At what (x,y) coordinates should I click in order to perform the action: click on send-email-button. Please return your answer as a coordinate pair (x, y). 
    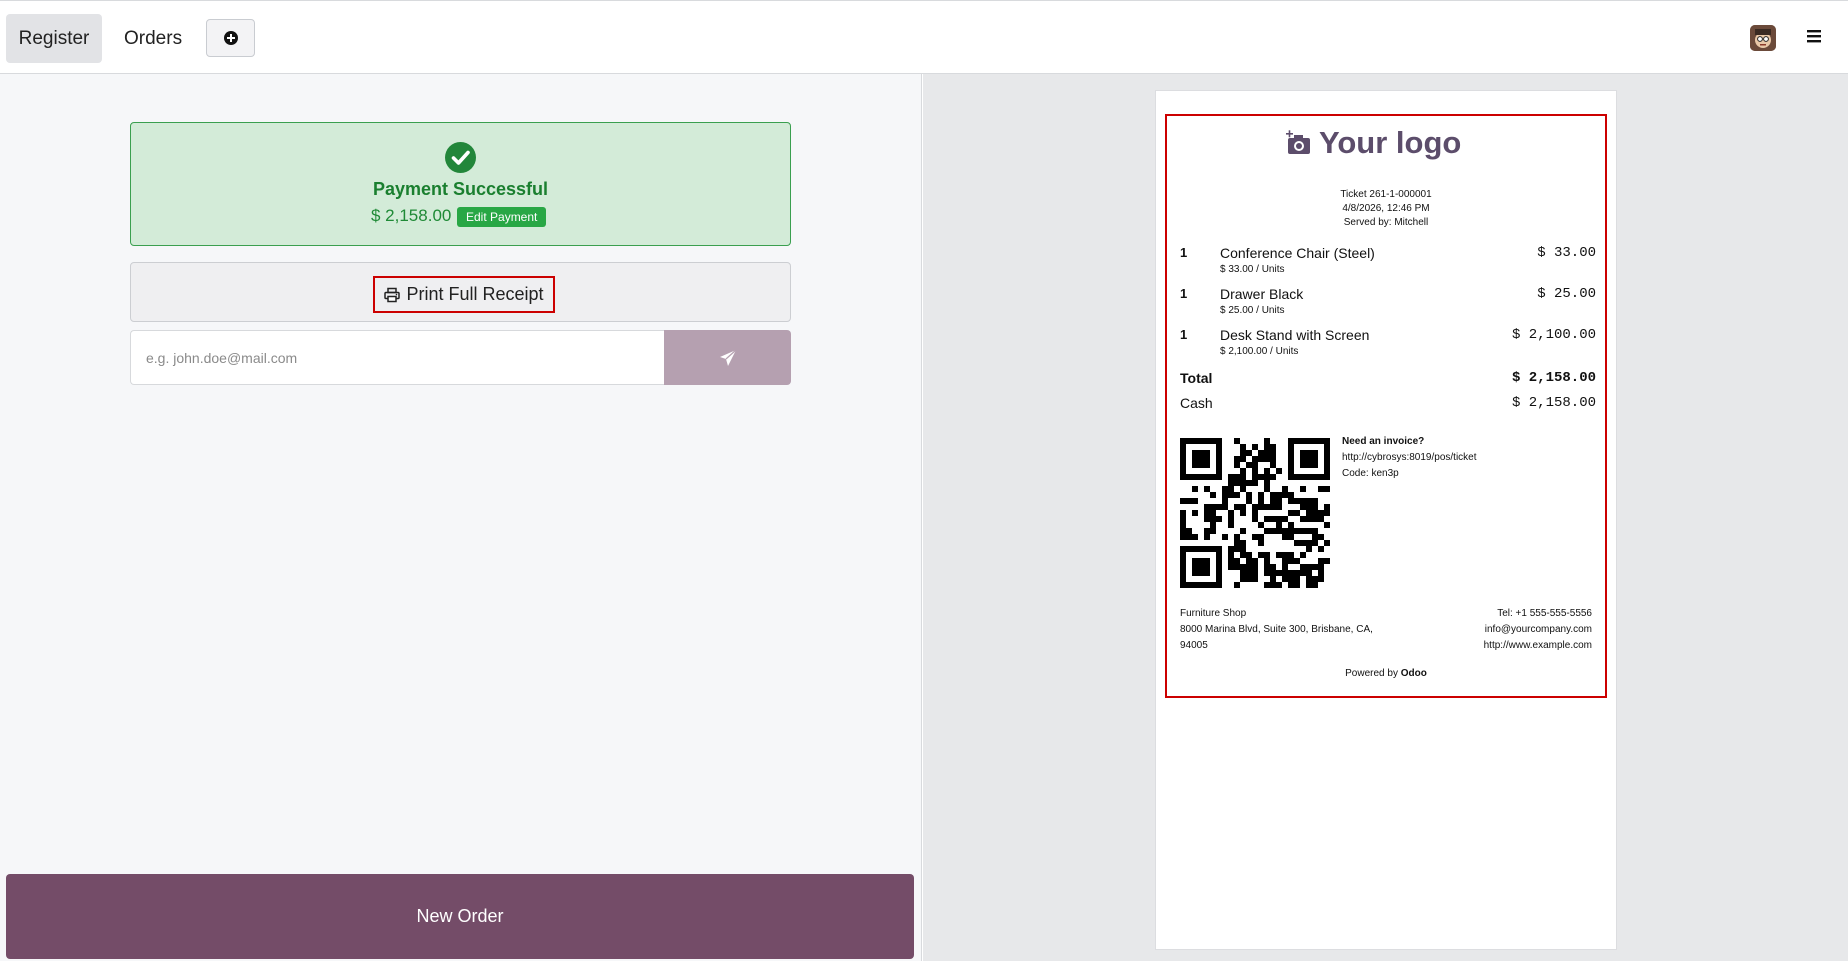
    Looking at the image, I should click on (727, 357).